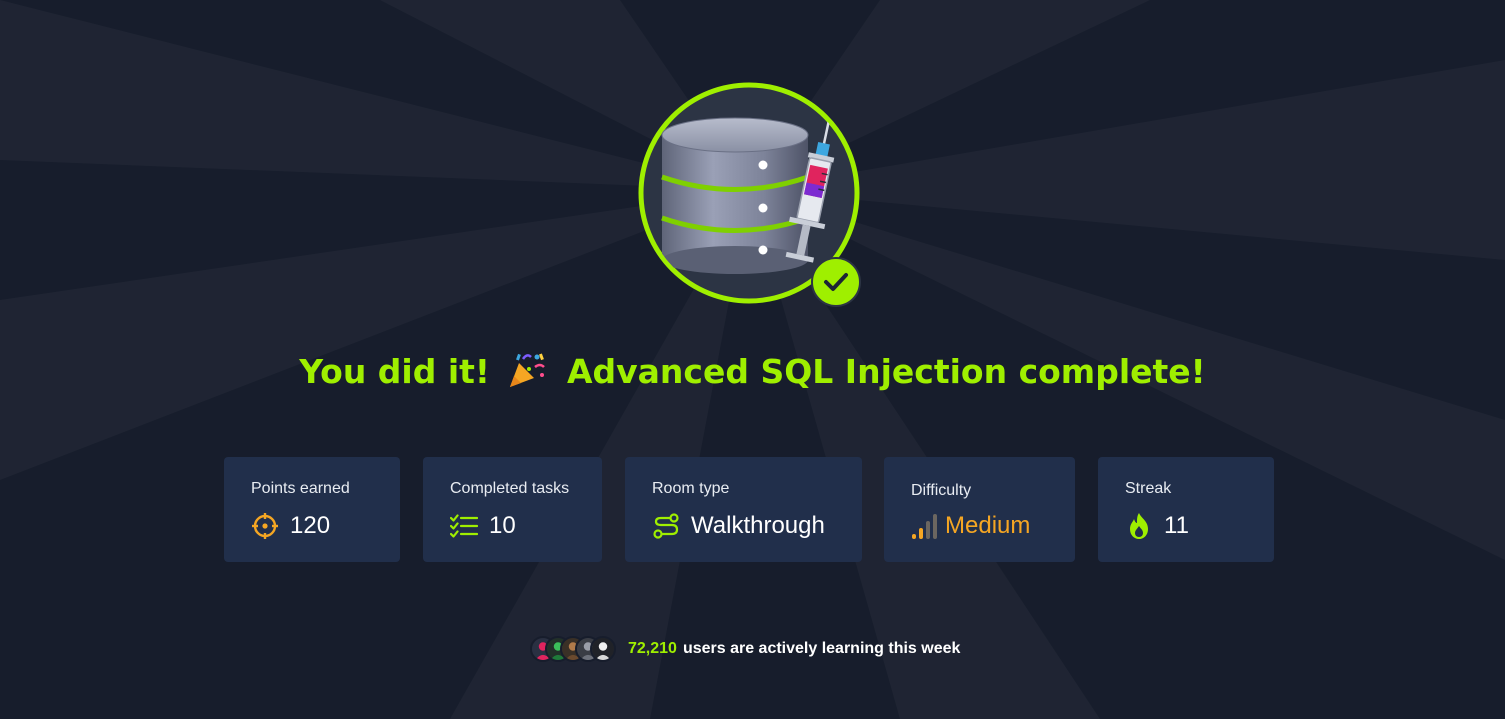 The height and width of the screenshot is (719, 1505). I want to click on stat-card-streak: Streak 11, so click(1186, 509).